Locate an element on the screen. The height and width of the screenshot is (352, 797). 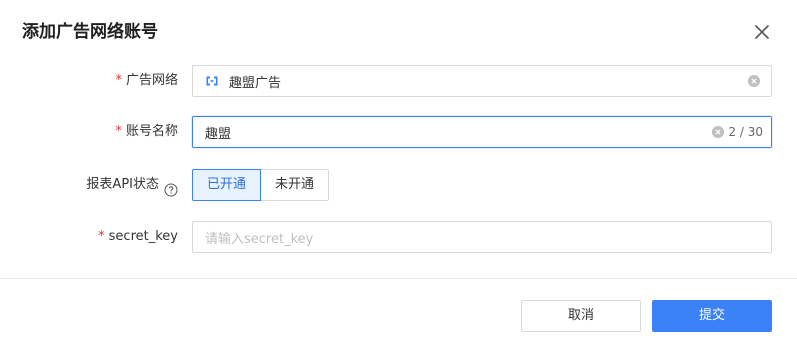
ad-network-label-text: 广告网络 is located at coordinates (151, 80).